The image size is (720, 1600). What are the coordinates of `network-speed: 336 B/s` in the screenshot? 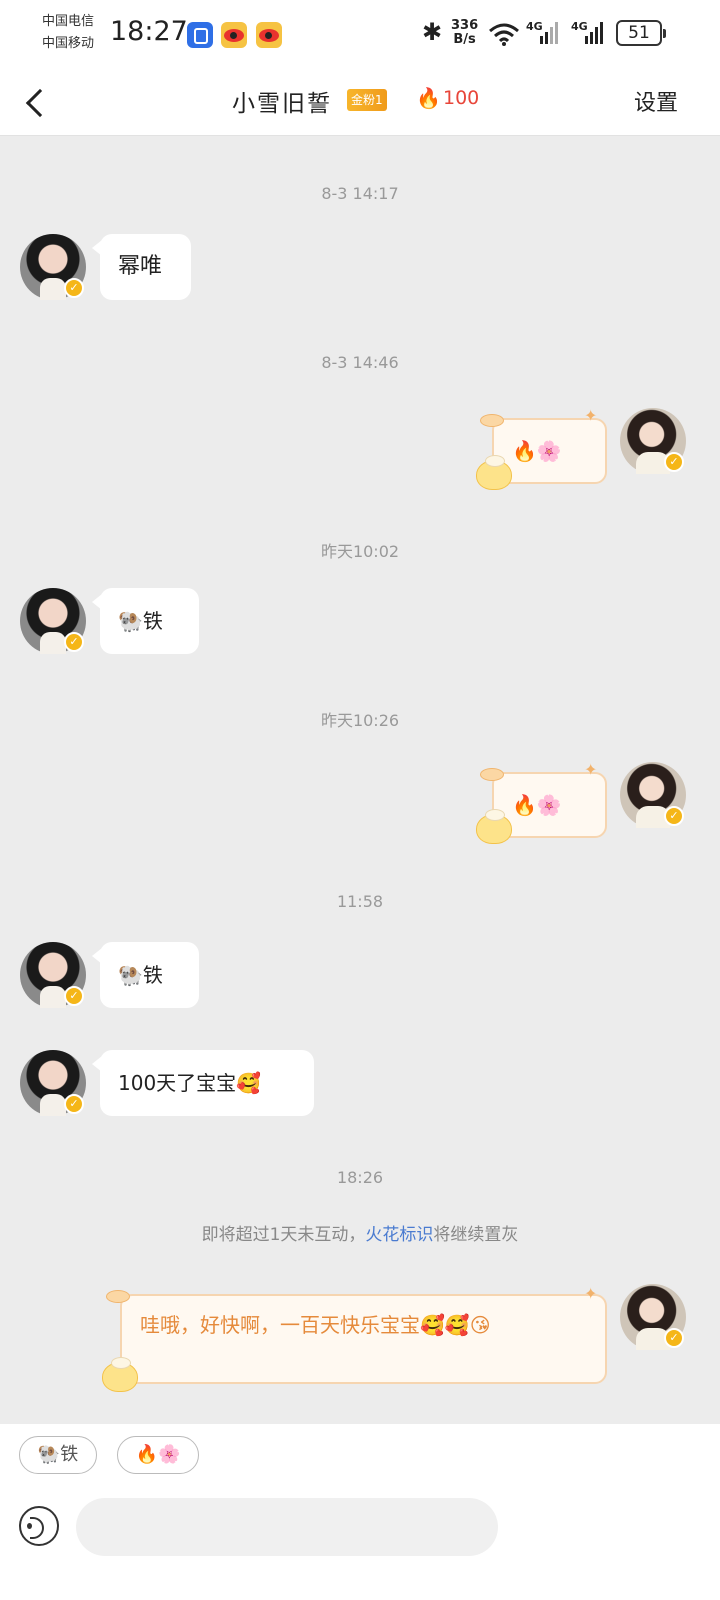 It's located at (464, 33).